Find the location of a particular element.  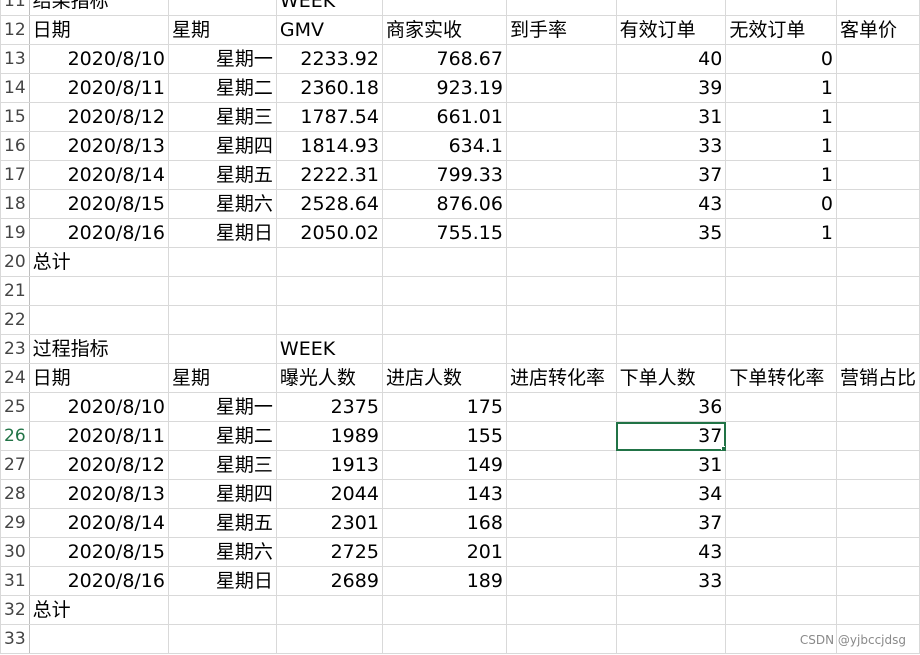

cell-H19 is located at coordinates (877, 233).